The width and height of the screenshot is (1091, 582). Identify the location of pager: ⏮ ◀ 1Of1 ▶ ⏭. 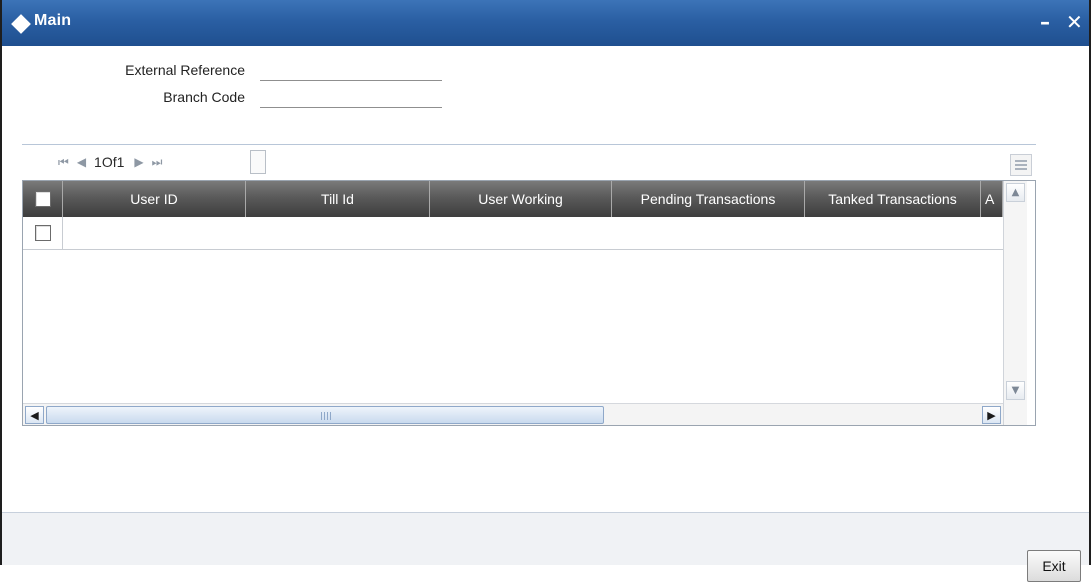
(114, 162).